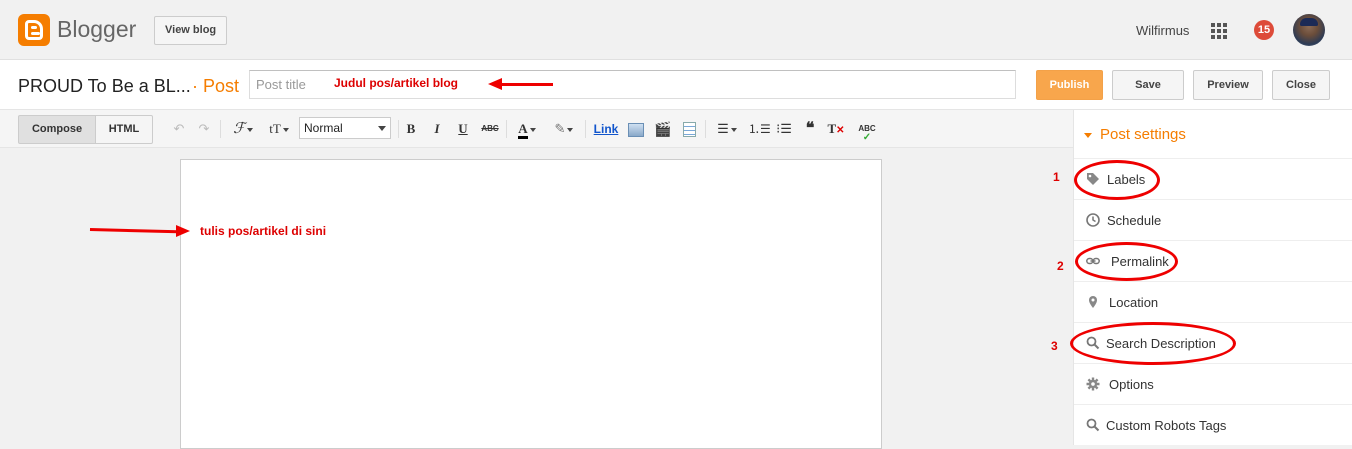  What do you see at coordinates (1153, 343) in the screenshot?
I see `annotation-circle-search-description` at bounding box center [1153, 343].